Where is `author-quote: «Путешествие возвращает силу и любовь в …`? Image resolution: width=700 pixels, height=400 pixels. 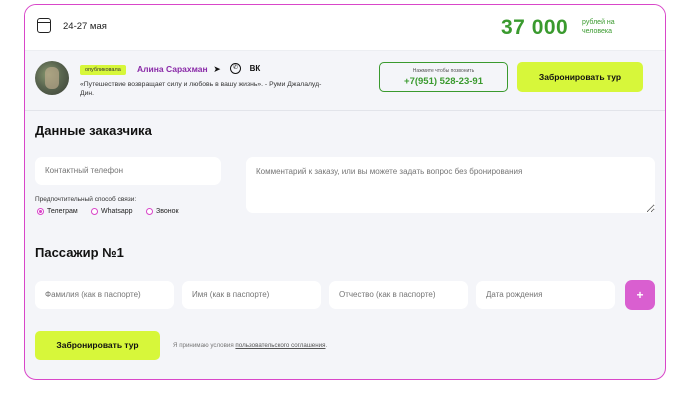 author-quote: «Путешествие возвращает силу и любовь в … is located at coordinates (201, 89).